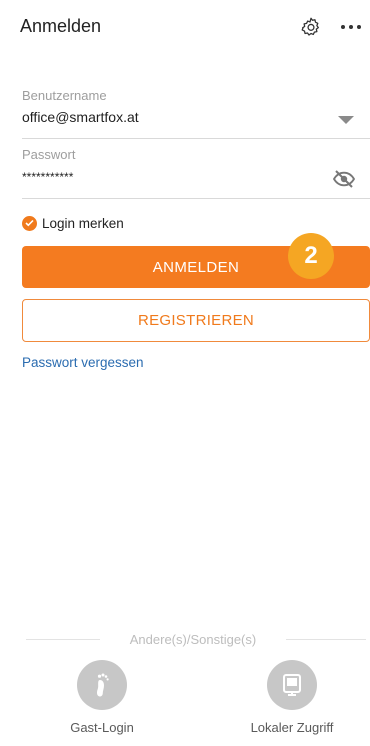 Image resolution: width=370 pixels, height=746 pixels. What do you see at coordinates (49, 154) in the screenshot?
I see `password-label: Passwort` at bounding box center [49, 154].